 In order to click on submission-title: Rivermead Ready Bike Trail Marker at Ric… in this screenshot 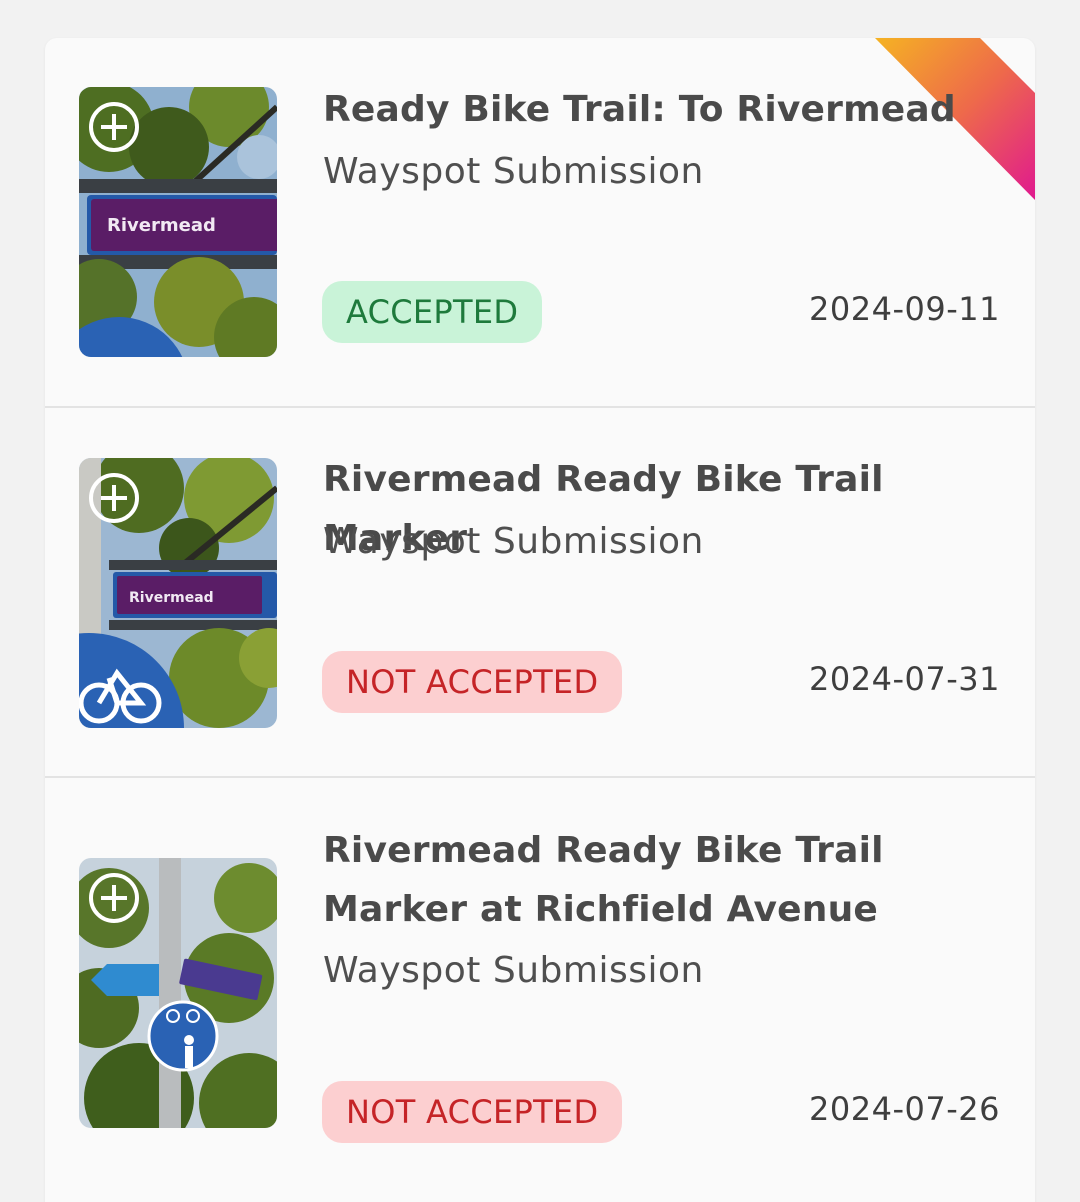, I will do `click(603, 880)`.